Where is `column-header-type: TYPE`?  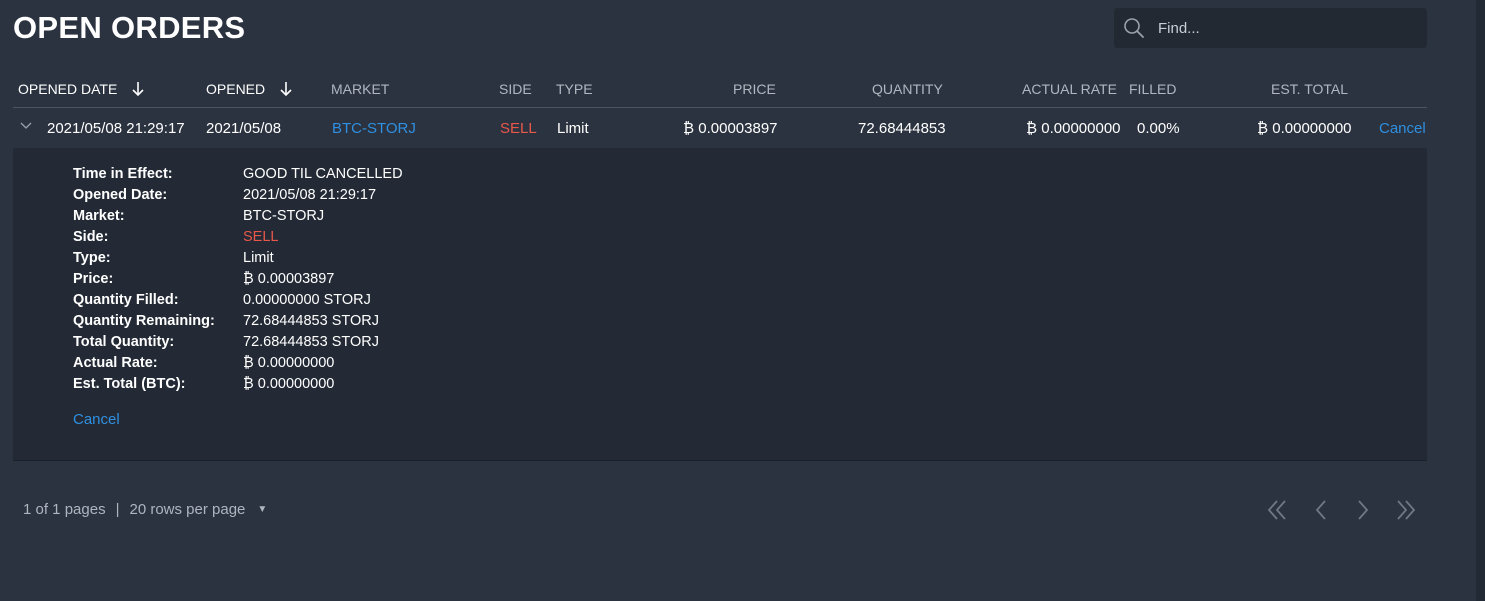
column-header-type: TYPE is located at coordinates (574, 89).